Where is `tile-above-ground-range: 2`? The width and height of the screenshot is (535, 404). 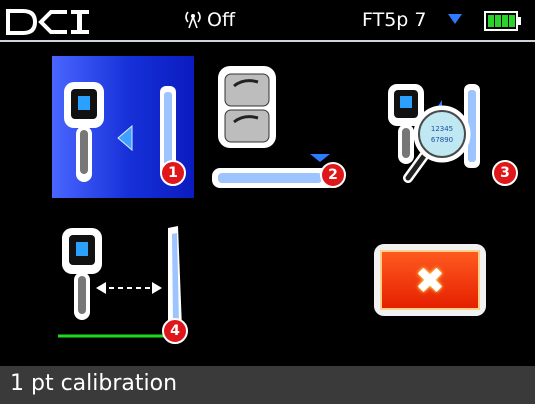 tile-above-ground-range: 2 is located at coordinates (278, 126).